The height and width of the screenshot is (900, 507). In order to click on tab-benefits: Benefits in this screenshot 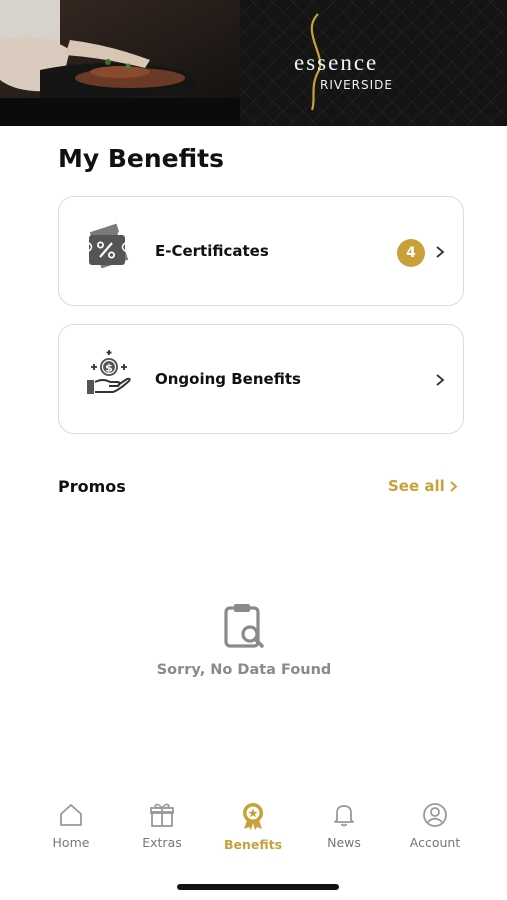, I will do `click(253, 826)`.